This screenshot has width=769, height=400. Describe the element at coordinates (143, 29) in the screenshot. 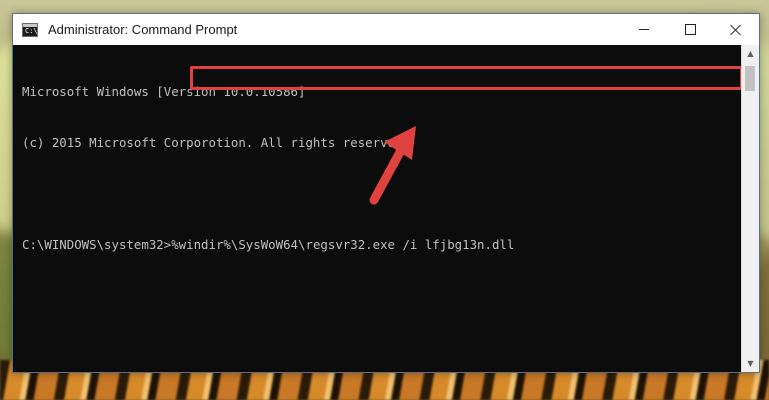

I see `window-title: Administrator: Command Prompt` at that location.